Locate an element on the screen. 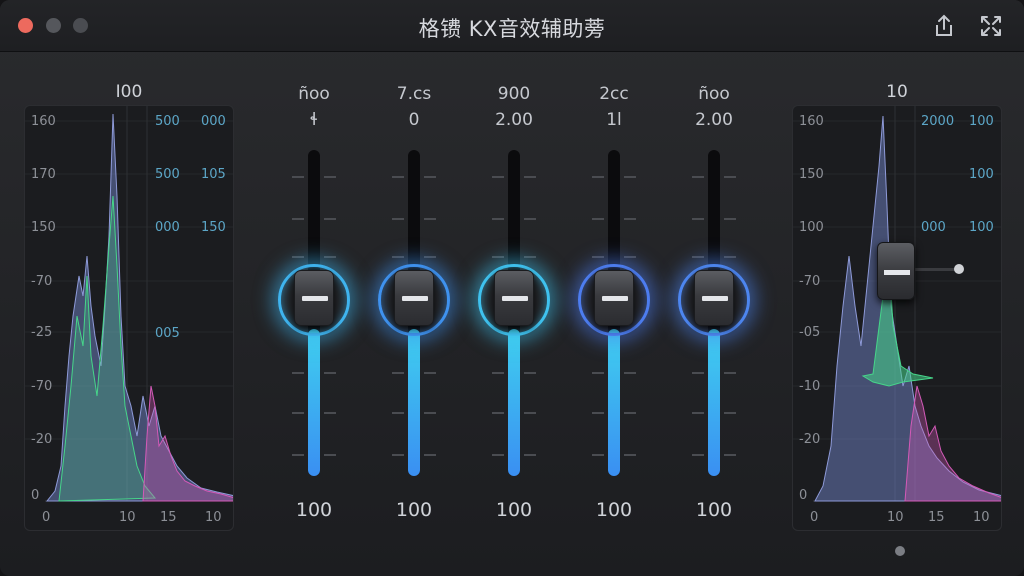 This screenshot has height=576, width=1024. fader-value: 1l is located at coordinates (614, 120).